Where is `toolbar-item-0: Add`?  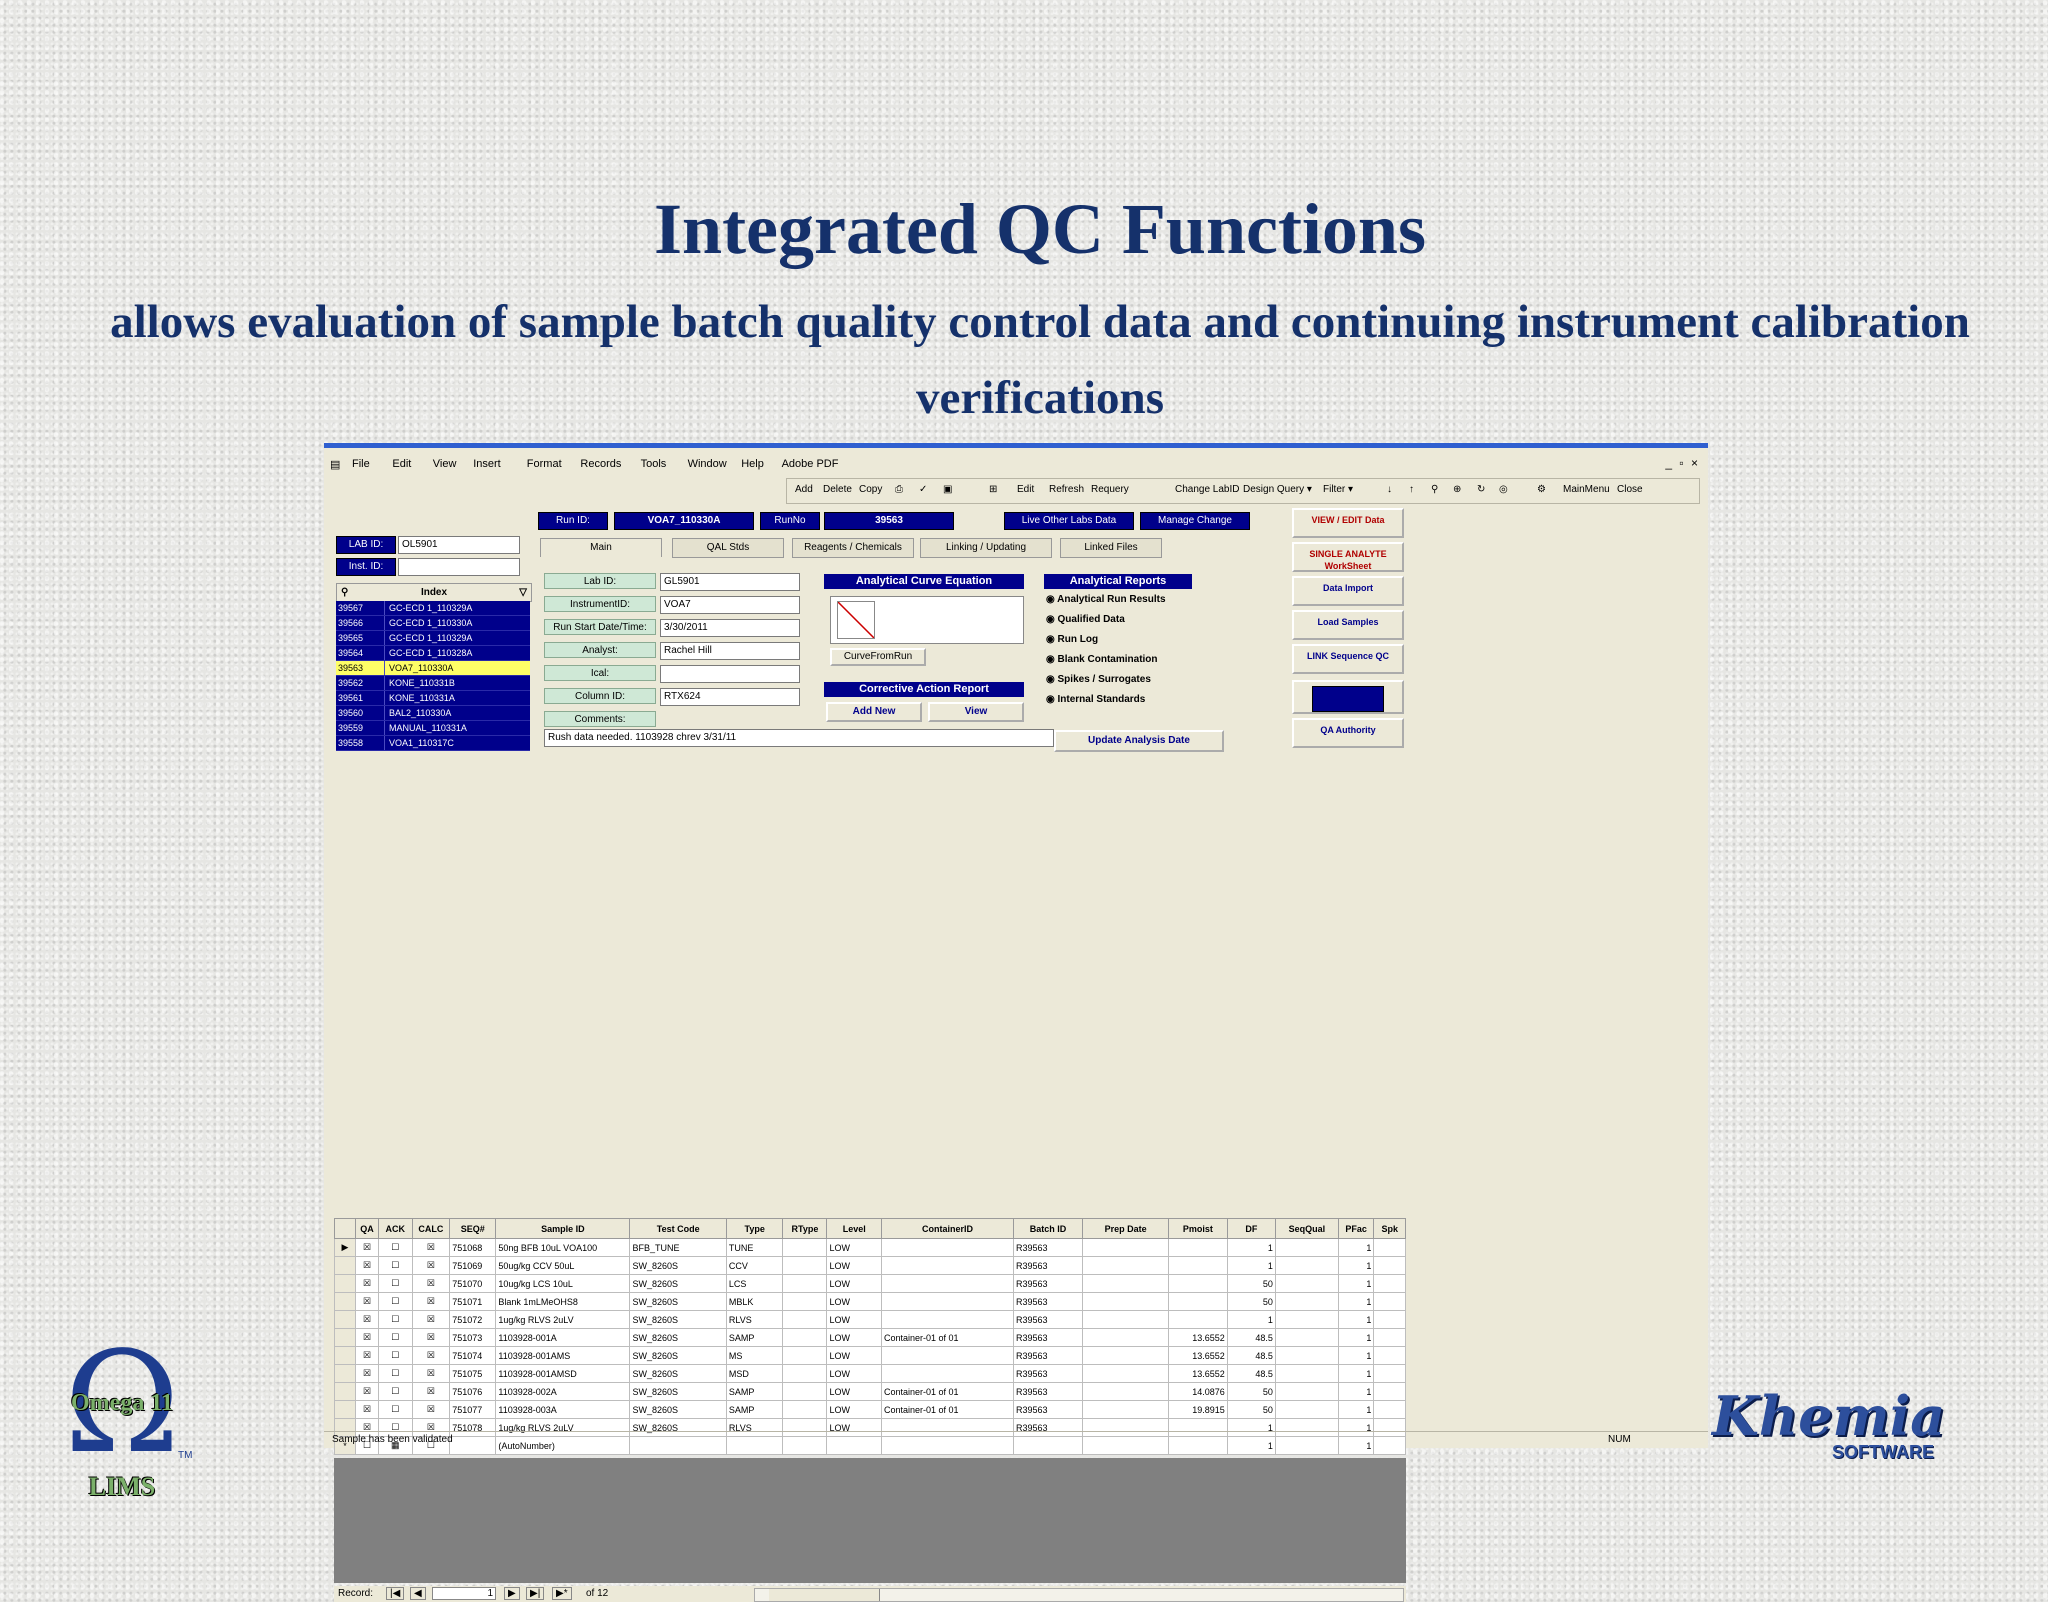
toolbar-item-0: Add is located at coordinates (804, 489).